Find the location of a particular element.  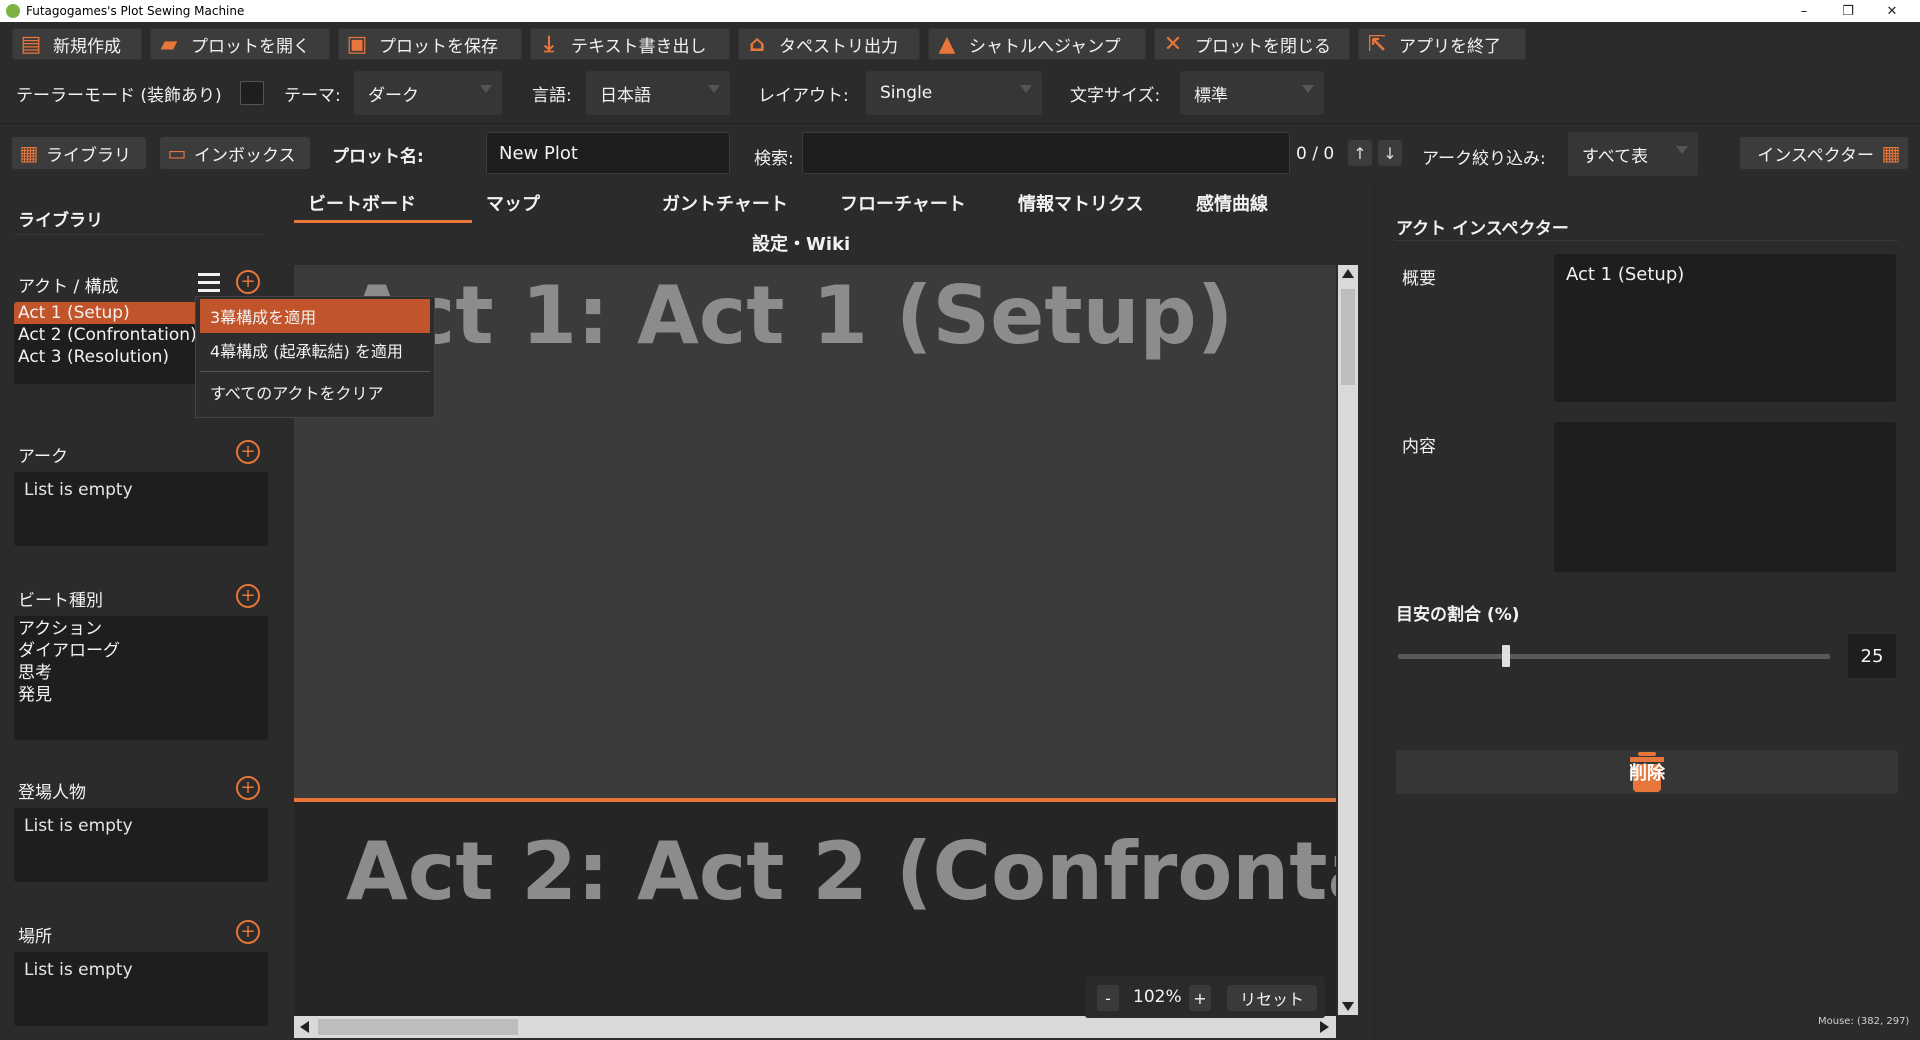

ratio-slider-handle is located at coordinates (1506, 656).